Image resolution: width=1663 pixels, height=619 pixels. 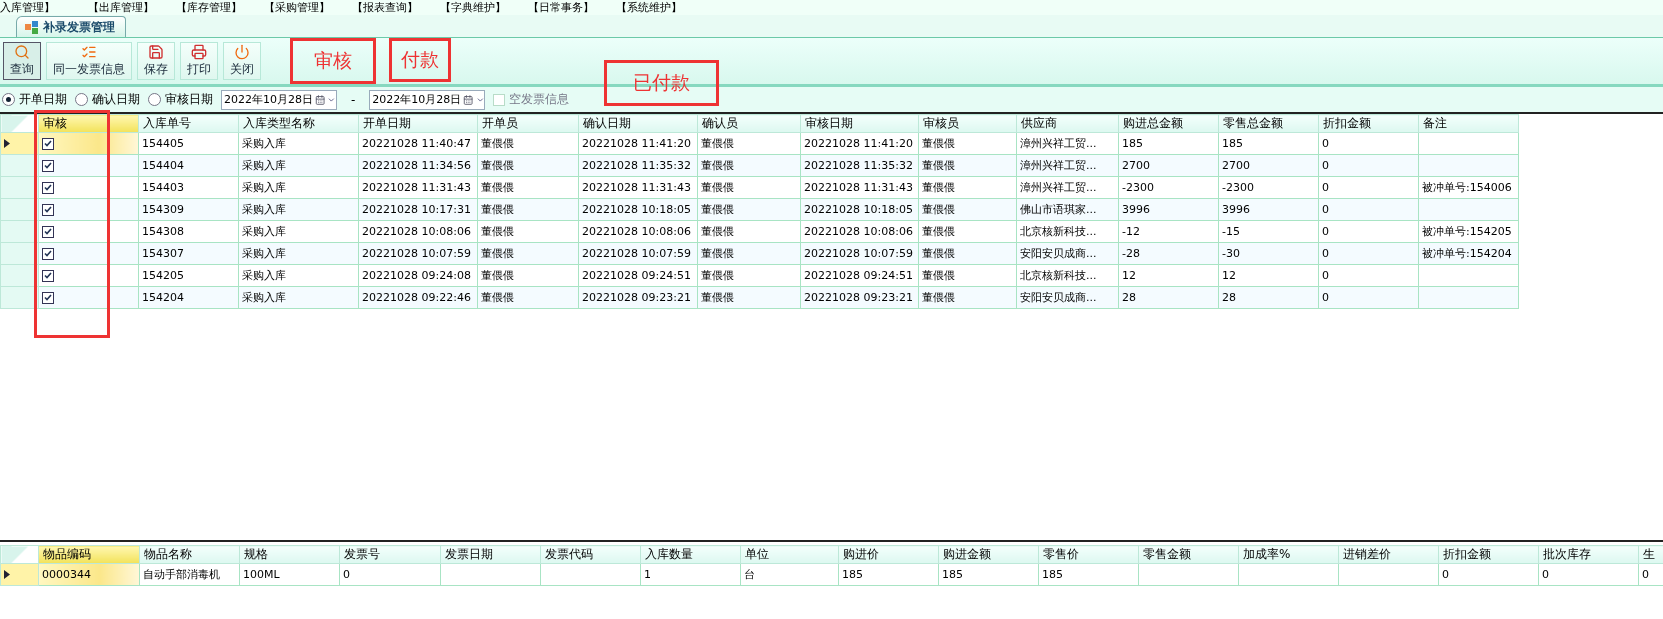 I want to click on menu-item: 【字典维护】, so click(x=484, y=7).